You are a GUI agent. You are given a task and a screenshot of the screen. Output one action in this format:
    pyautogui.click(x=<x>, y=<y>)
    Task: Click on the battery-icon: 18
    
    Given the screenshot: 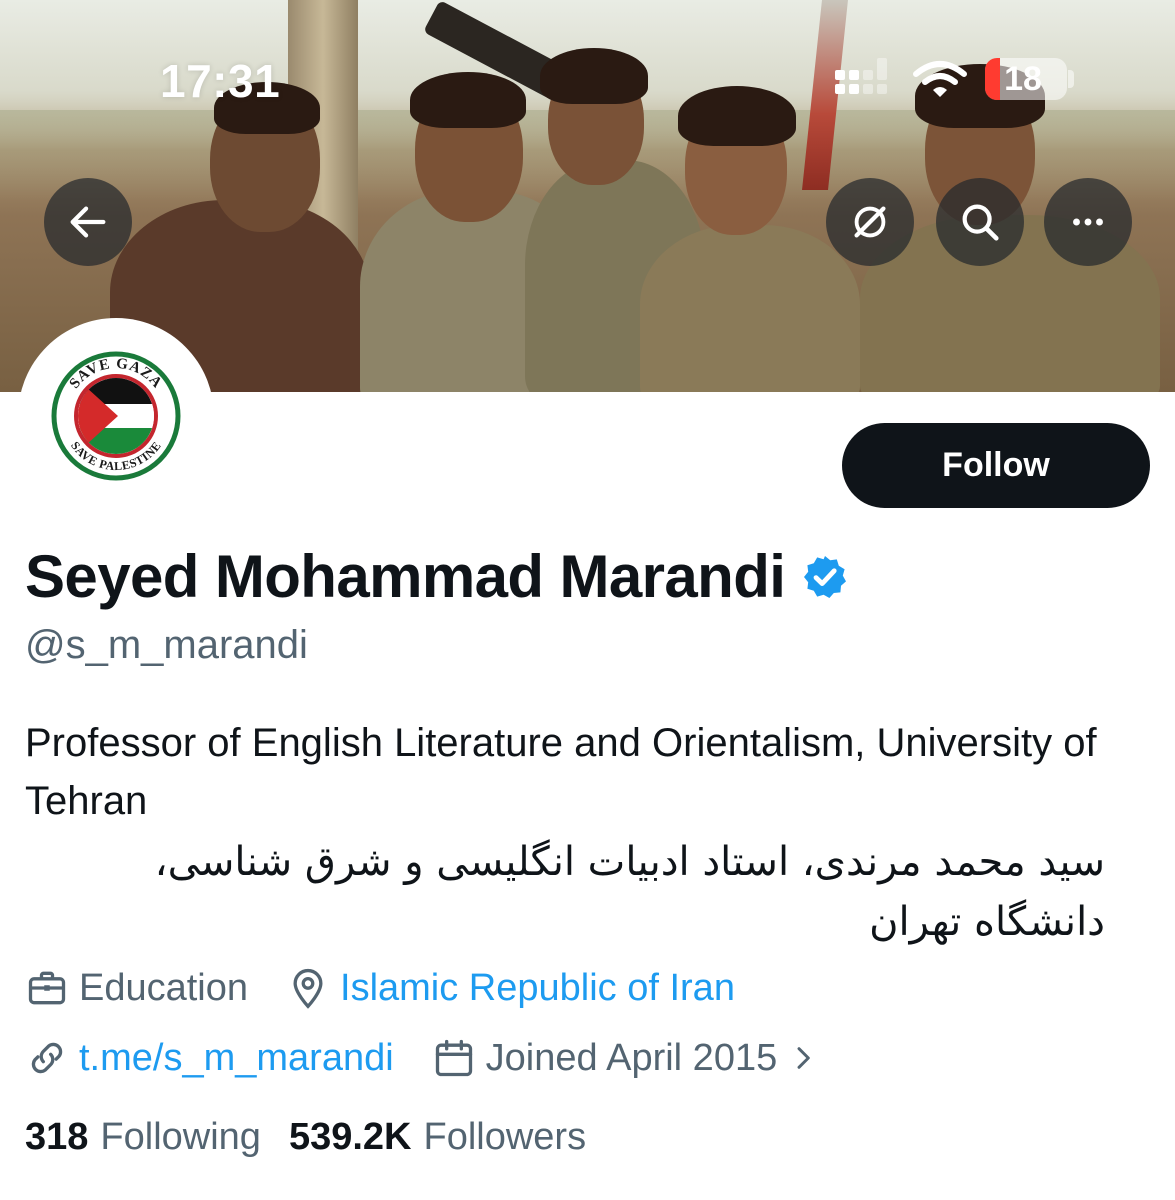 What is the action you would take?
    pyautogui.click(x=1026, y=79)
    